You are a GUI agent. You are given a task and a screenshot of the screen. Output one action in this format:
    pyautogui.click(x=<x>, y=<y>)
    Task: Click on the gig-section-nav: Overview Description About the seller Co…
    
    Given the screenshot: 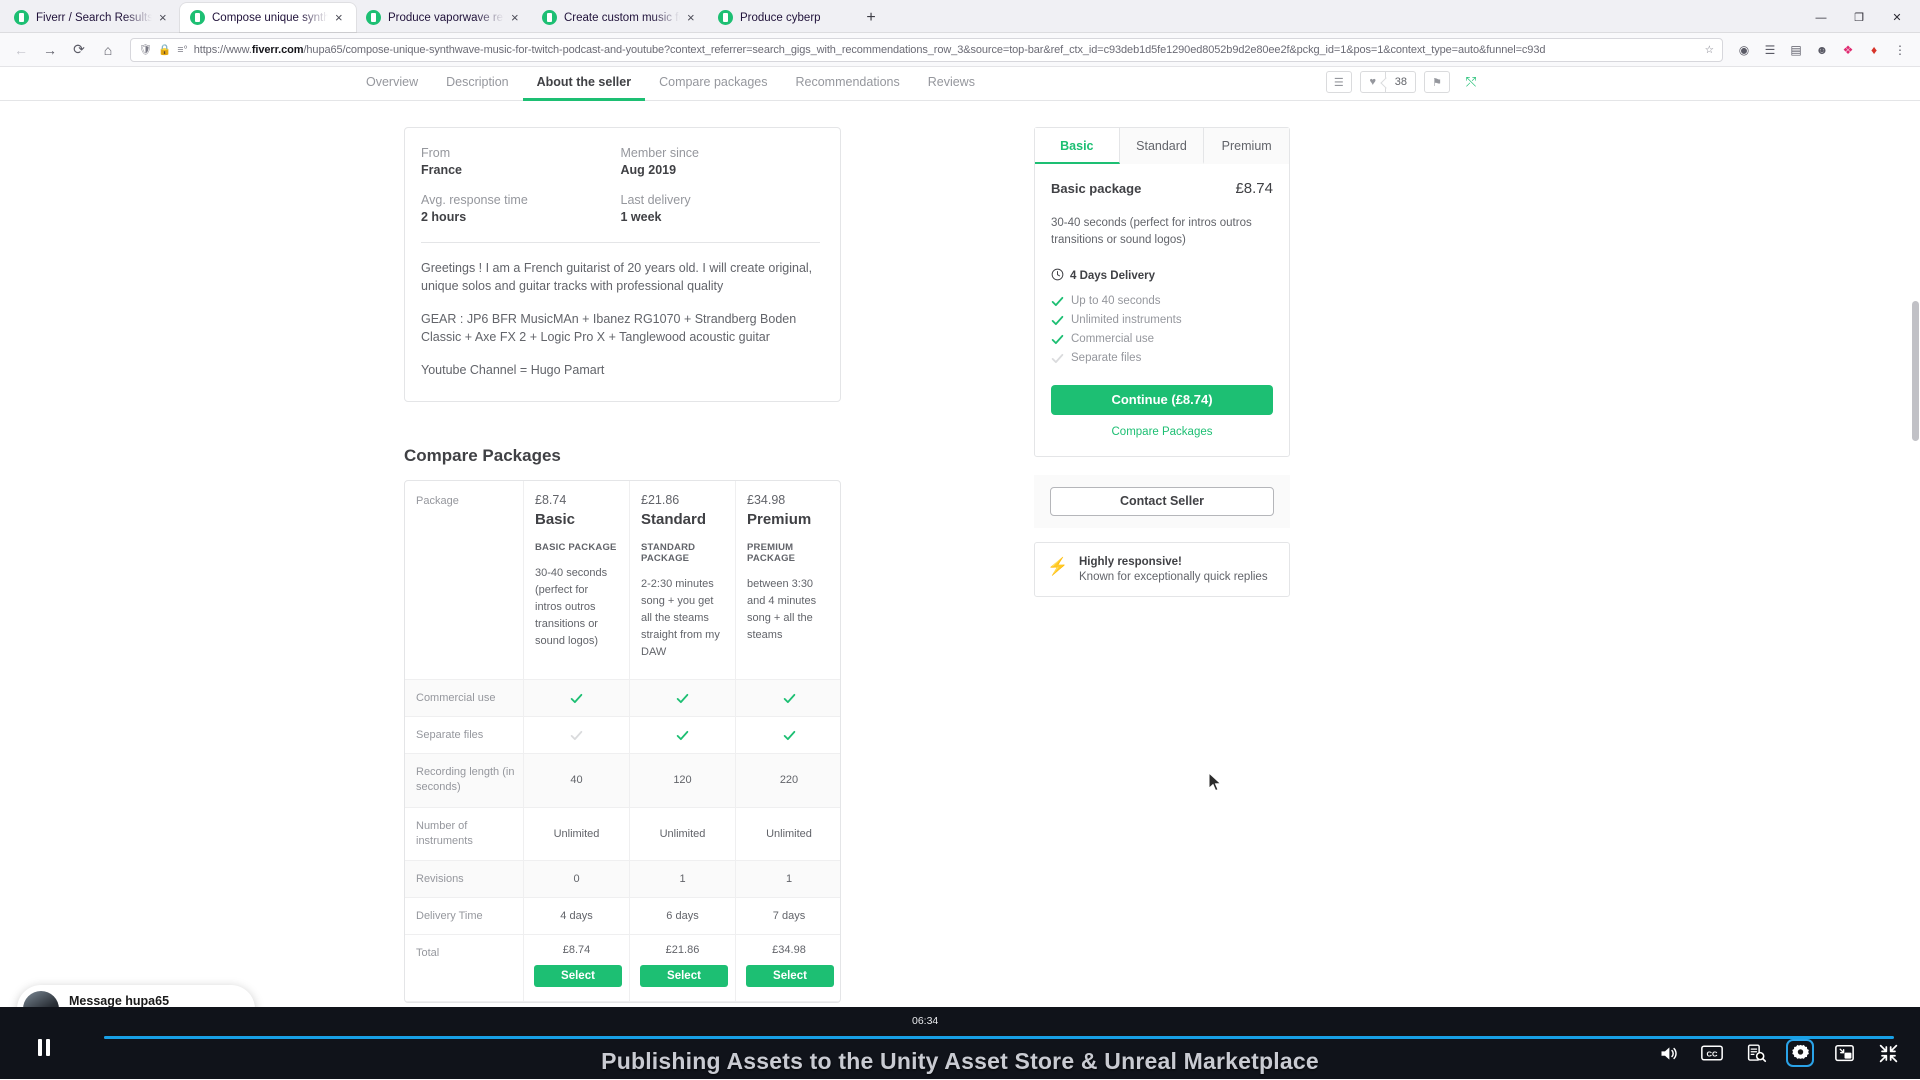 What is the action you would take?
    pyautogui.click(x=960, y=84)
    